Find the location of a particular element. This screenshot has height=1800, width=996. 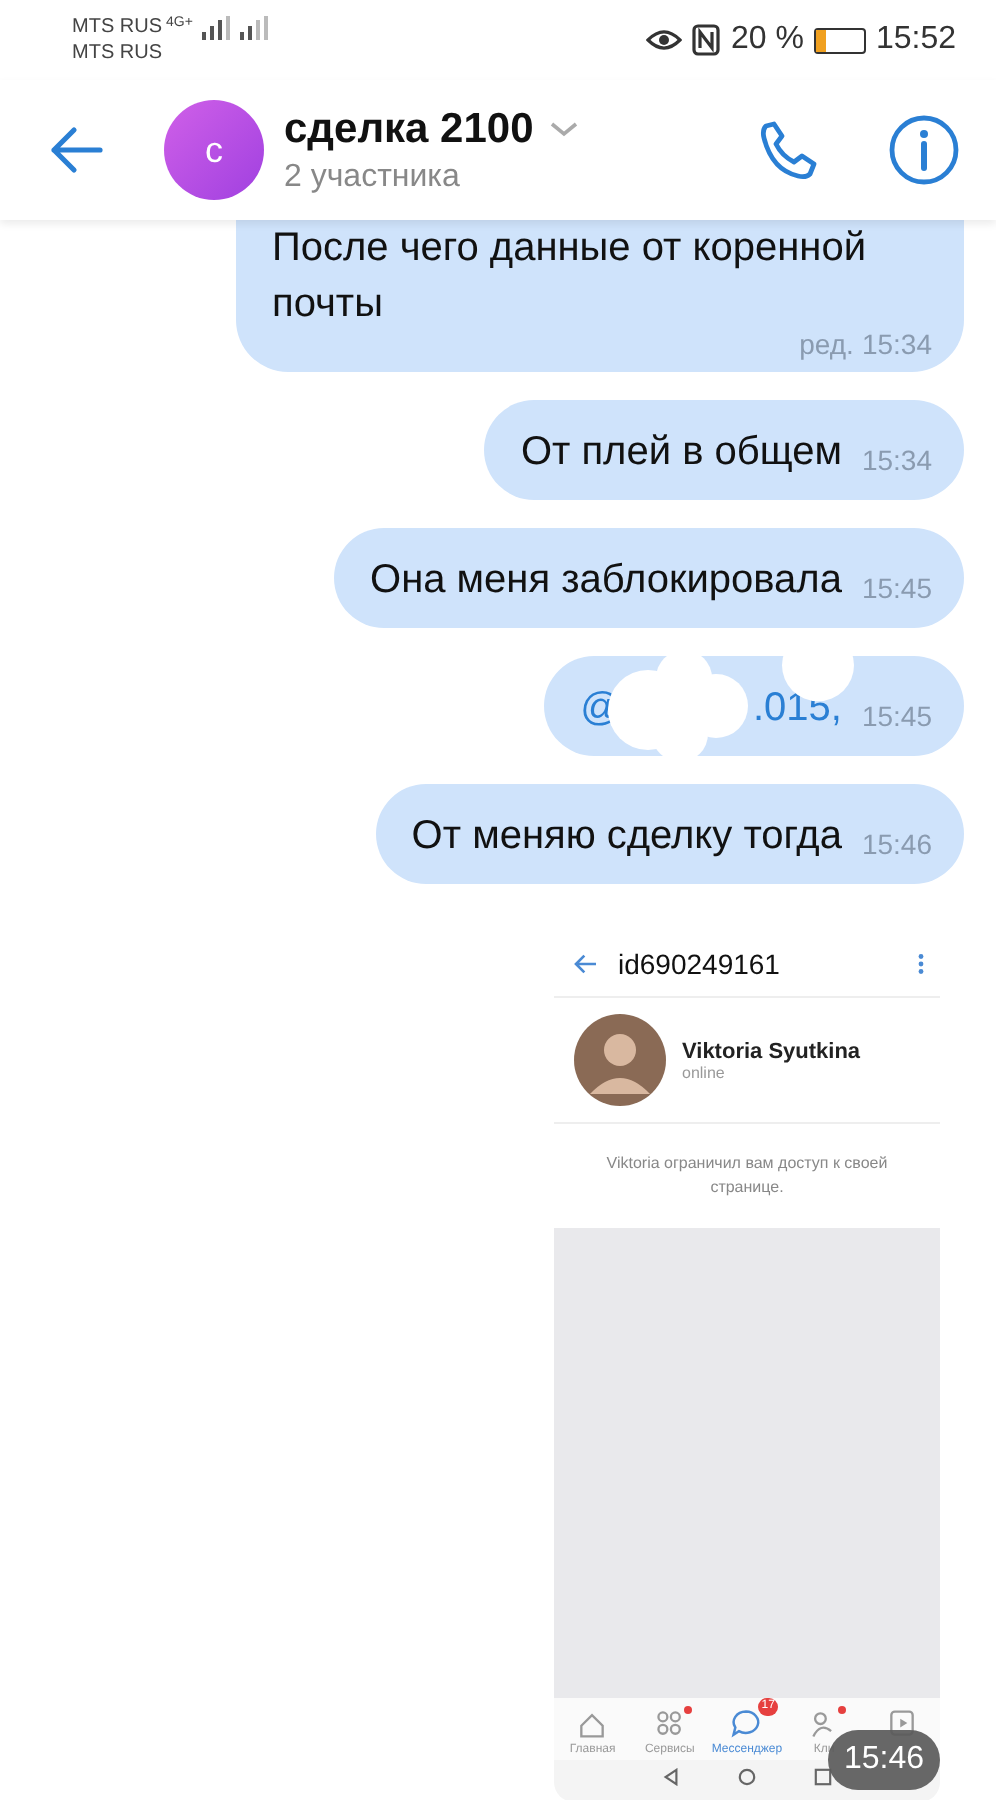

info-icon is located at coordinates (924, 150).